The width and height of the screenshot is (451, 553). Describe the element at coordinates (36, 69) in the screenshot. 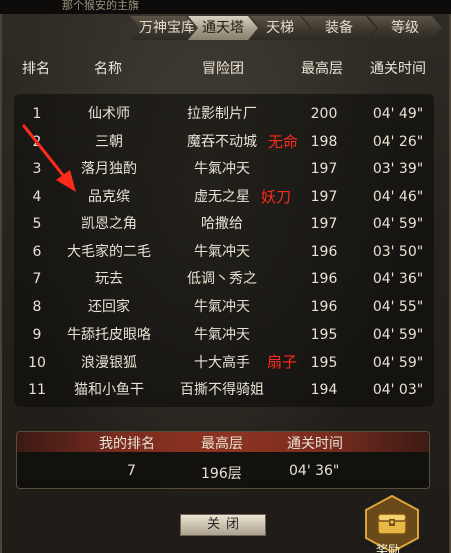

I see `header-rank: 排名` at that location.